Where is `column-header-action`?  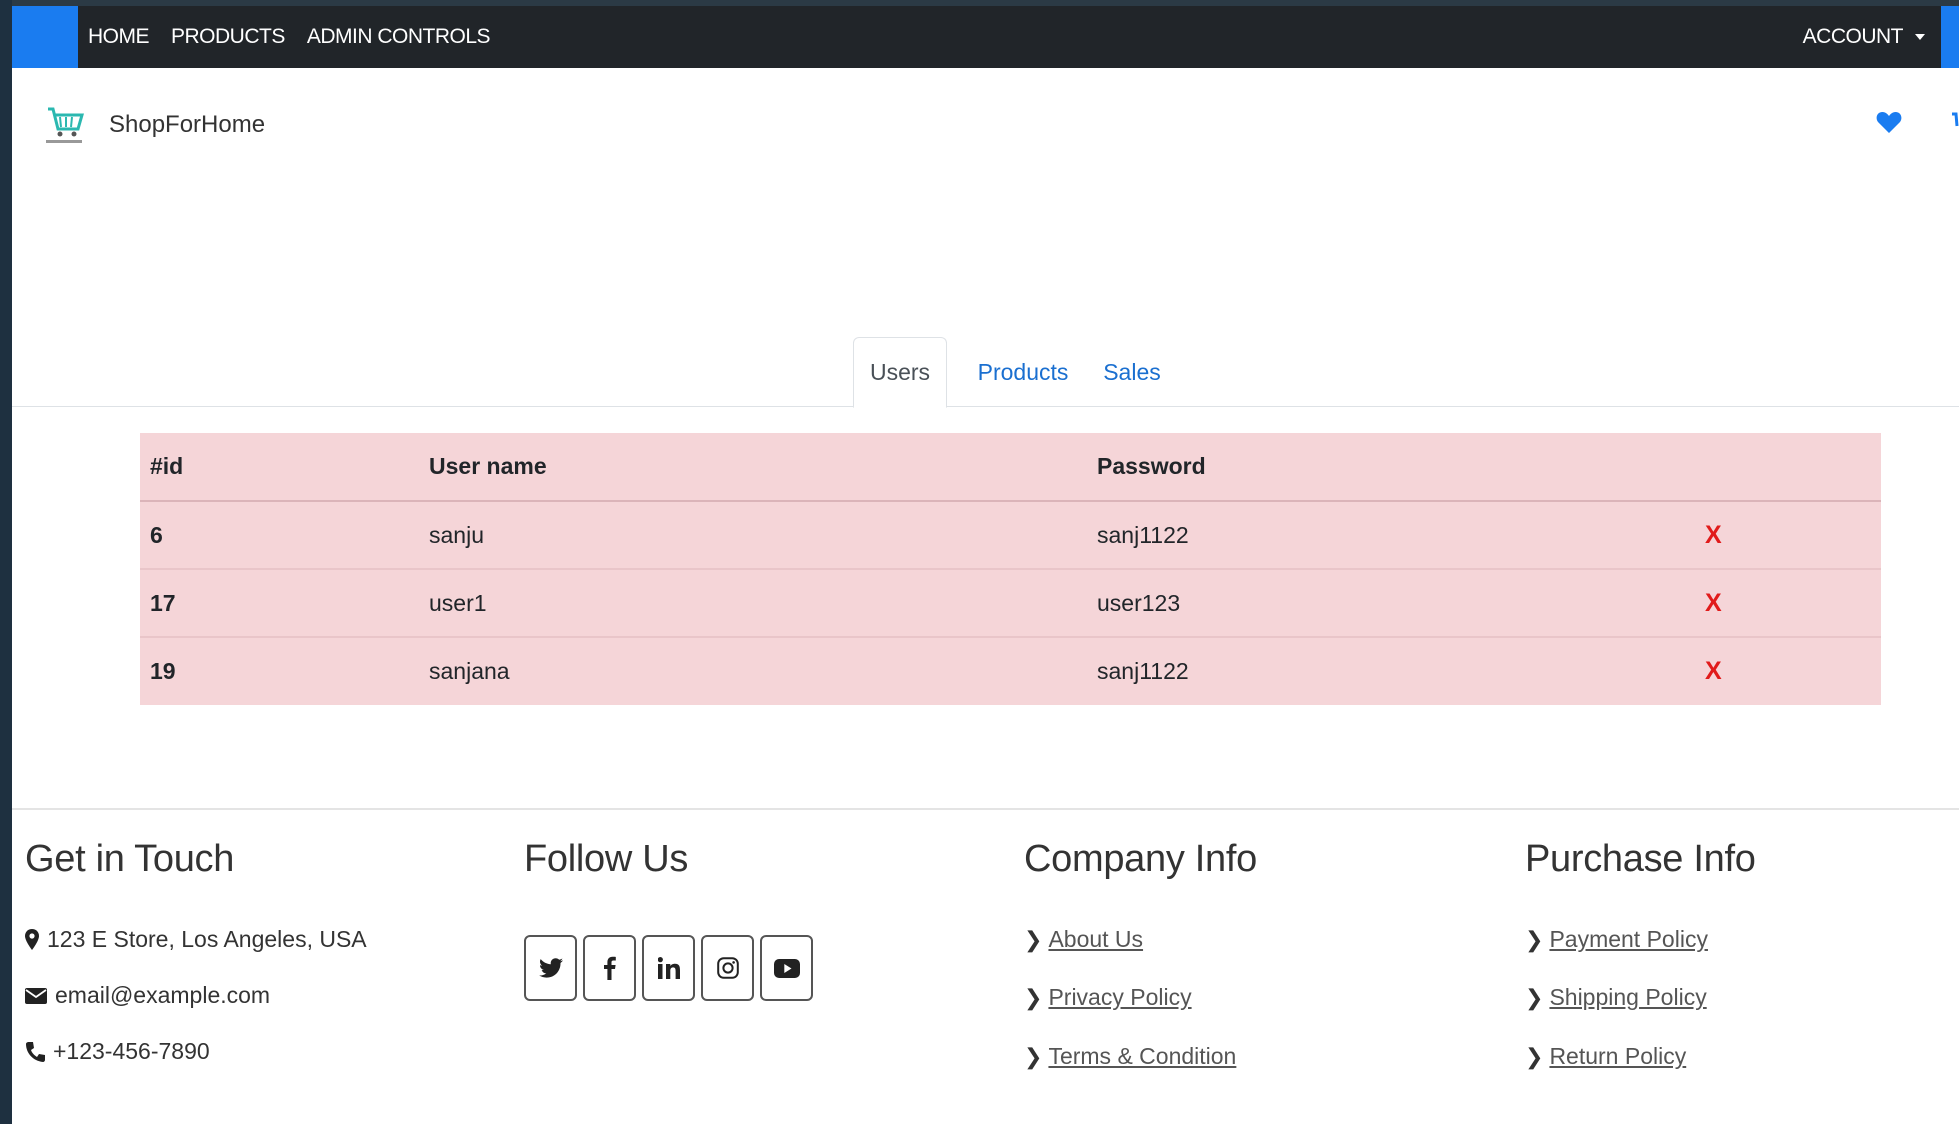 column-header-action is located at coordinates (1788, 467).